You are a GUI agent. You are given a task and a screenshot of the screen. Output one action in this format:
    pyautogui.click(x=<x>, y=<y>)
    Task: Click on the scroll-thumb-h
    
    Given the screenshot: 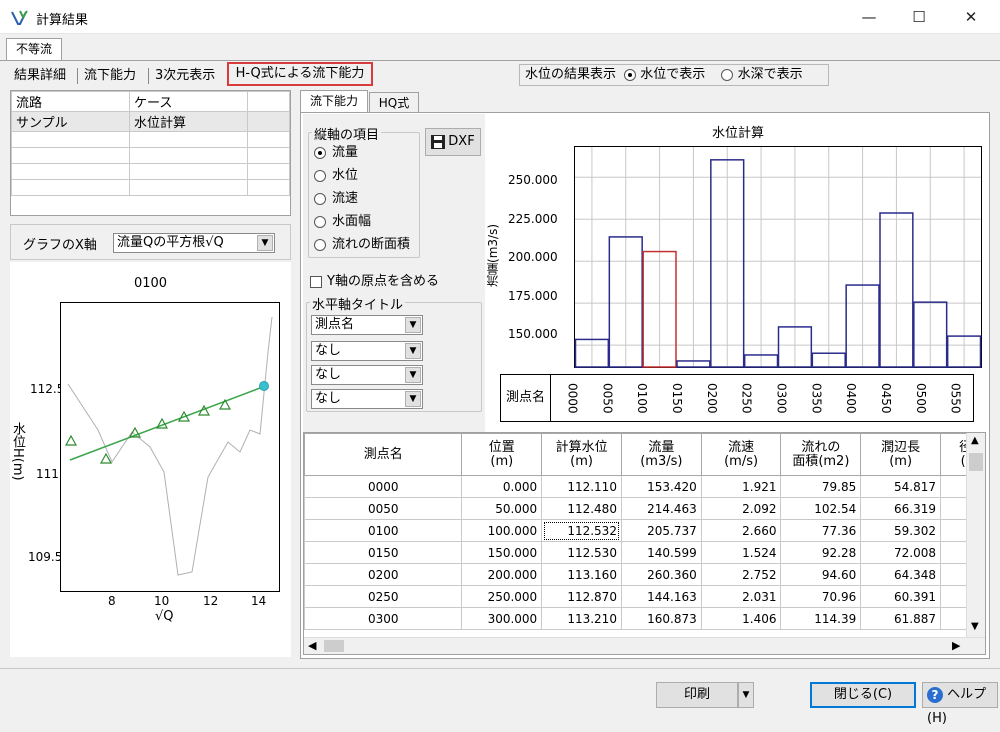 What is the action you would take?
    pyautogui.click(x=334, y=646)
    